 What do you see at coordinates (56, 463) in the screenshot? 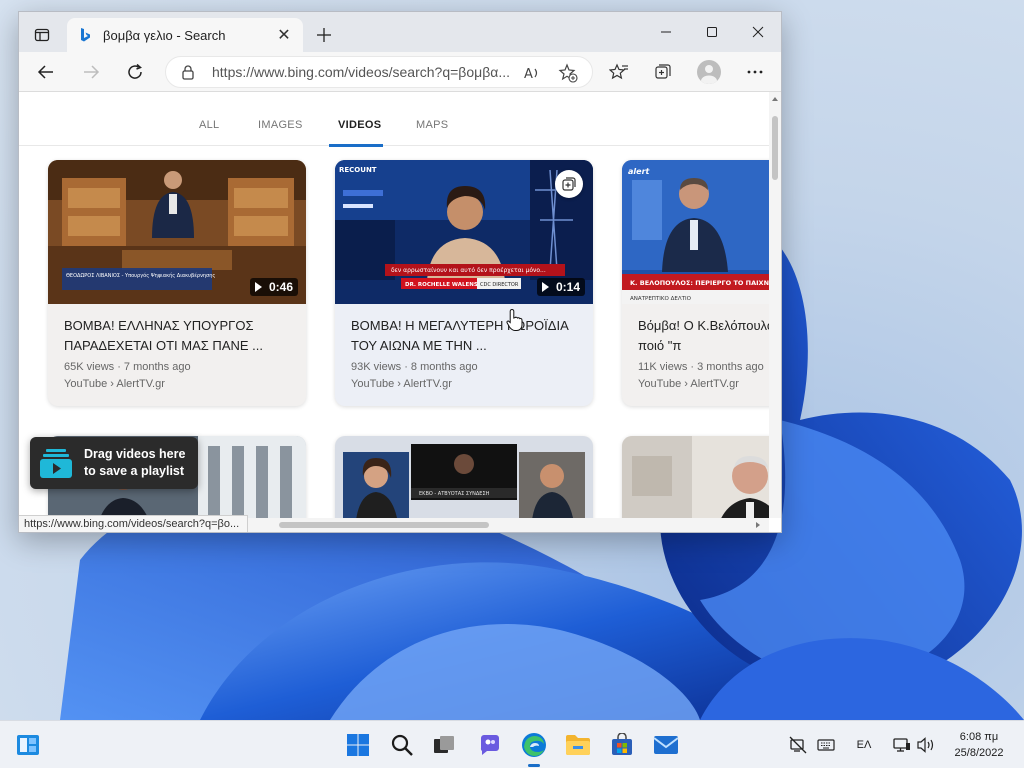
I see `playlist-icon` at bounding box center [56, 463].